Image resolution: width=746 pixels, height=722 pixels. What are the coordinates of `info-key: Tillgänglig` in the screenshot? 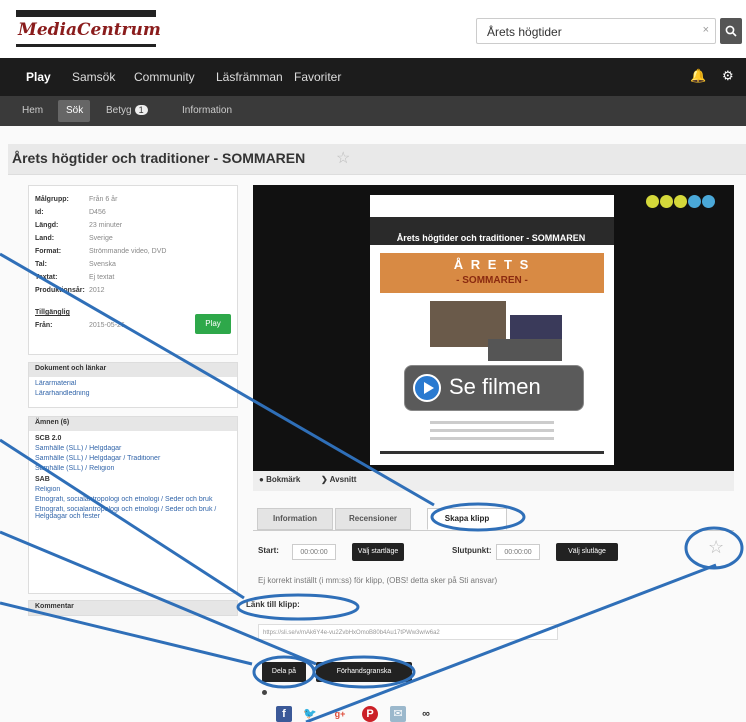 It's located at (52, 312).